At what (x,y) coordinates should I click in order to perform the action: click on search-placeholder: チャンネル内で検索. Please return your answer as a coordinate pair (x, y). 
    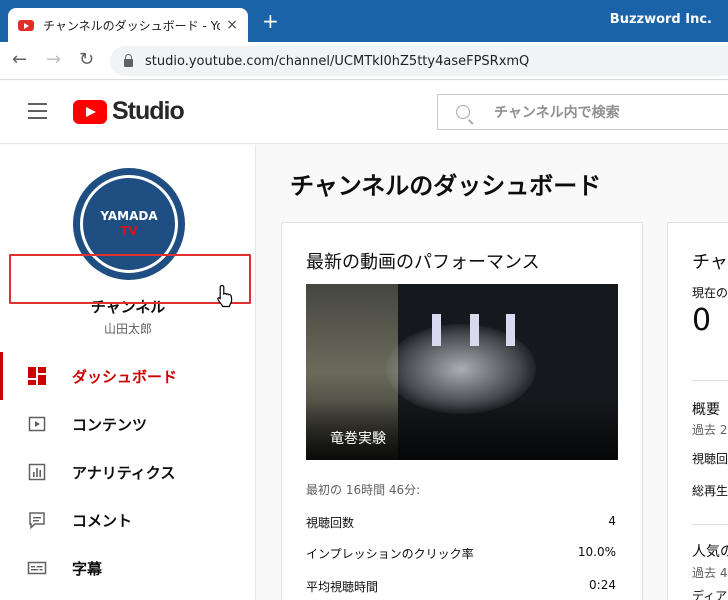
    Looking at the image, I should click on (557, 113).